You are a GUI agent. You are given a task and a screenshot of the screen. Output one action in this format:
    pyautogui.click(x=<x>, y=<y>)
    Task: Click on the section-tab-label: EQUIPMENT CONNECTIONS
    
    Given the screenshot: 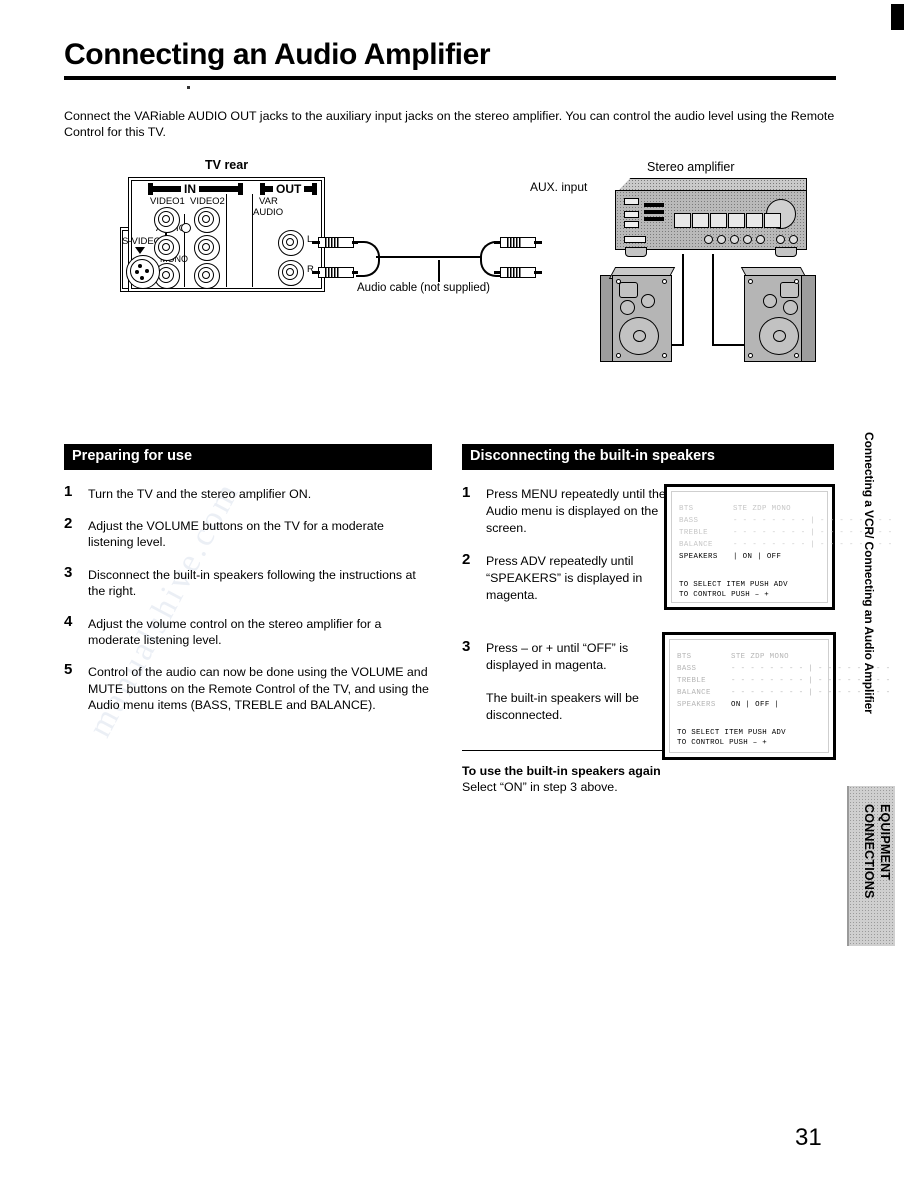 What is the action you would take?
    pyautogui.click(x=877, y=851)
    